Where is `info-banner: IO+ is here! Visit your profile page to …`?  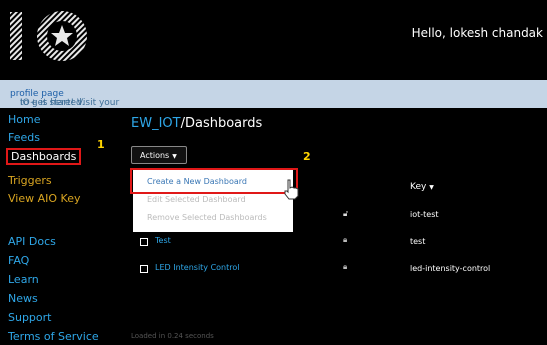
info-banner: IO+ is here! Visit your profile page to … is located at coordinates (273, 94).